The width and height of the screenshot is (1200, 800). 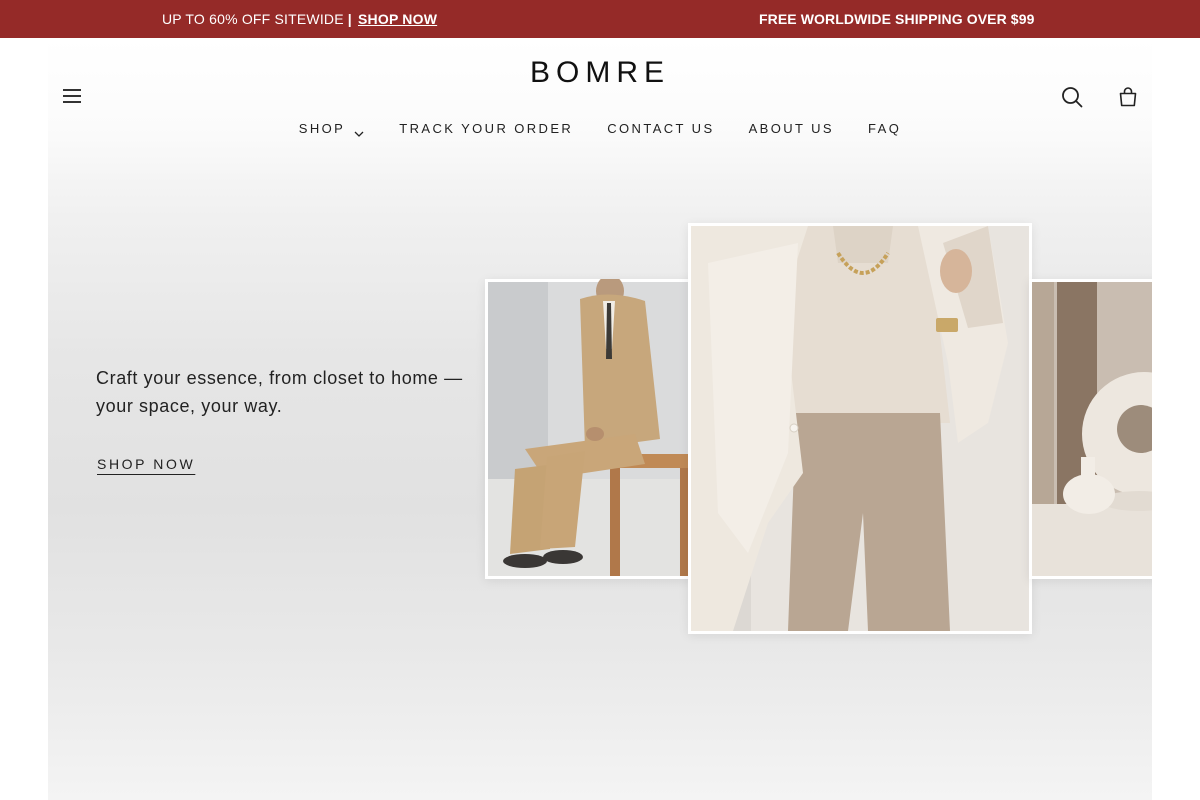 What do you see at coordinates (595, 429) in the screenshot?
I see `hero-image-man-suit` at bounding box center [595, 429].